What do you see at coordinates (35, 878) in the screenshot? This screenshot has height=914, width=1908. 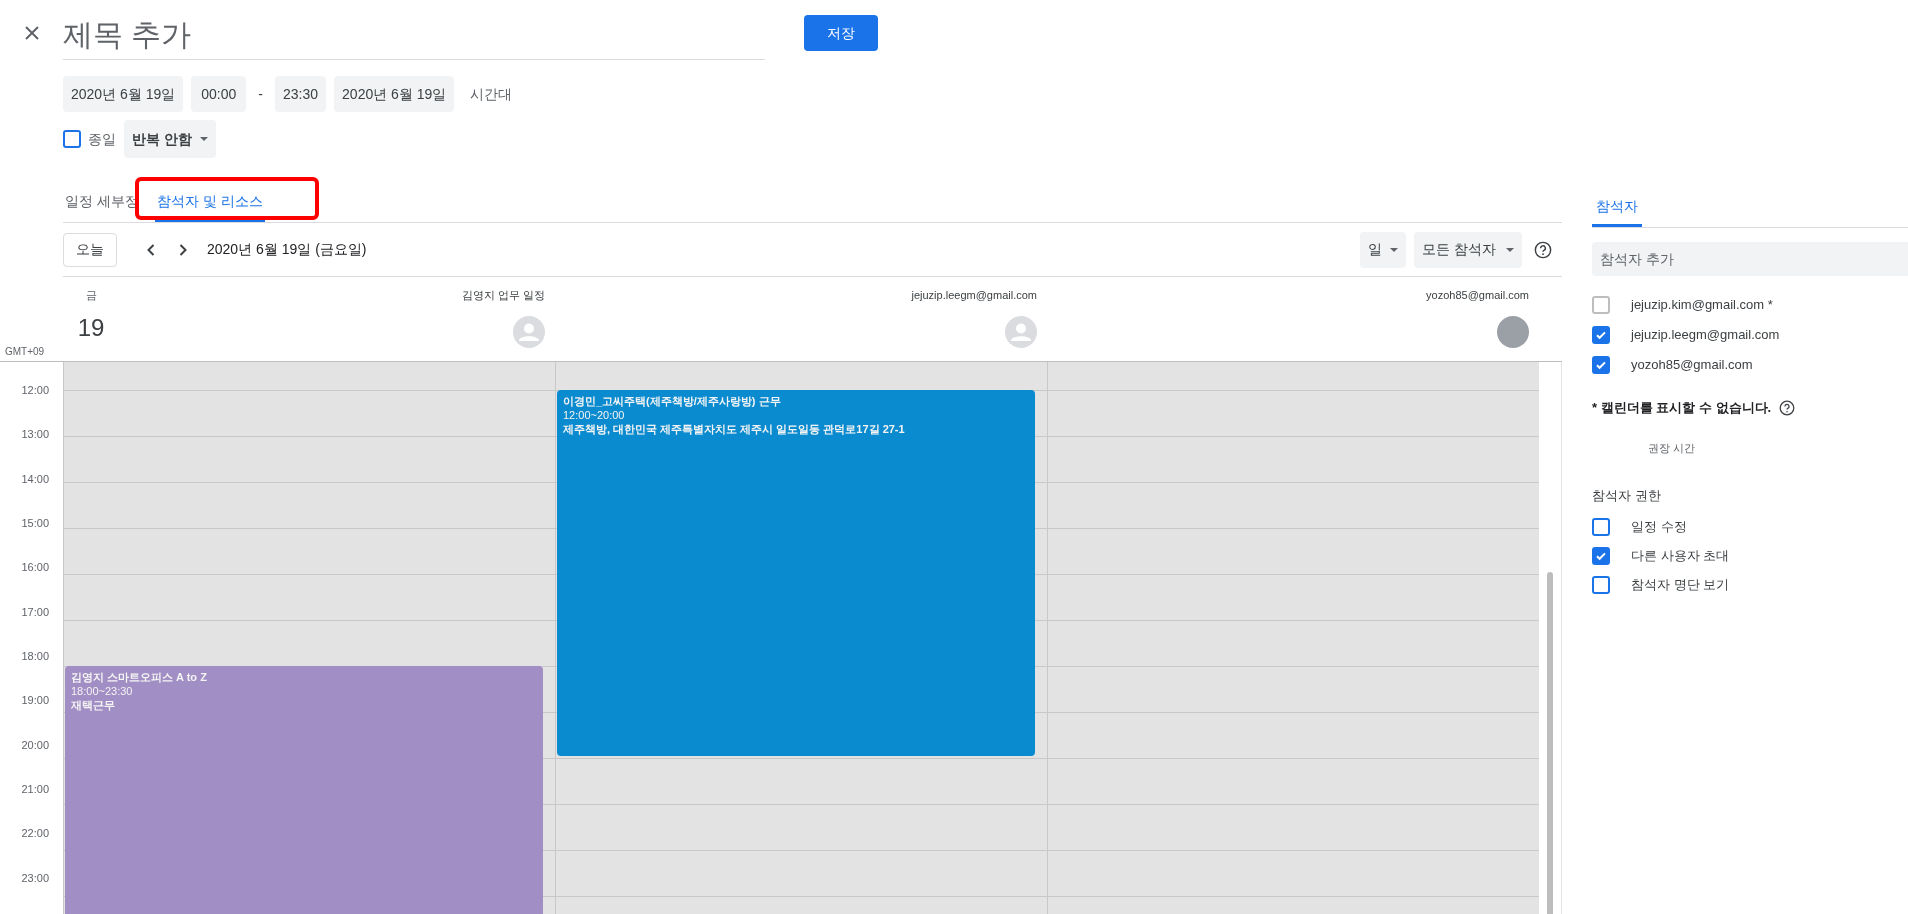 I see `hour-label: 23:00` at bounding box center [35, 878].